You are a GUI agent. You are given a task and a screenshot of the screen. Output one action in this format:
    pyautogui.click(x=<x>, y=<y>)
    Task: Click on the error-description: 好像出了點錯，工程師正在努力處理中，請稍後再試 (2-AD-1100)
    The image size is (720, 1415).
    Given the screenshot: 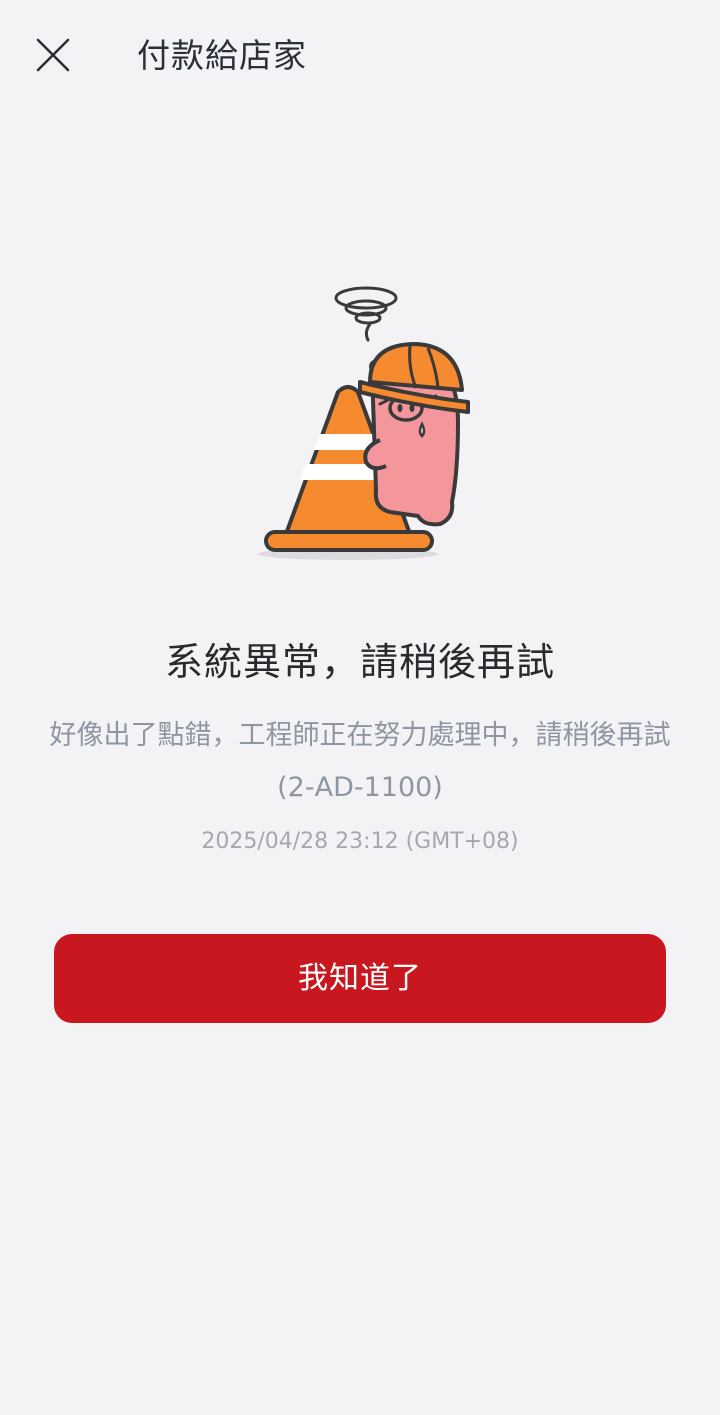 What is the action you would take?
    pyautogui.click(x=360, y=761)
    